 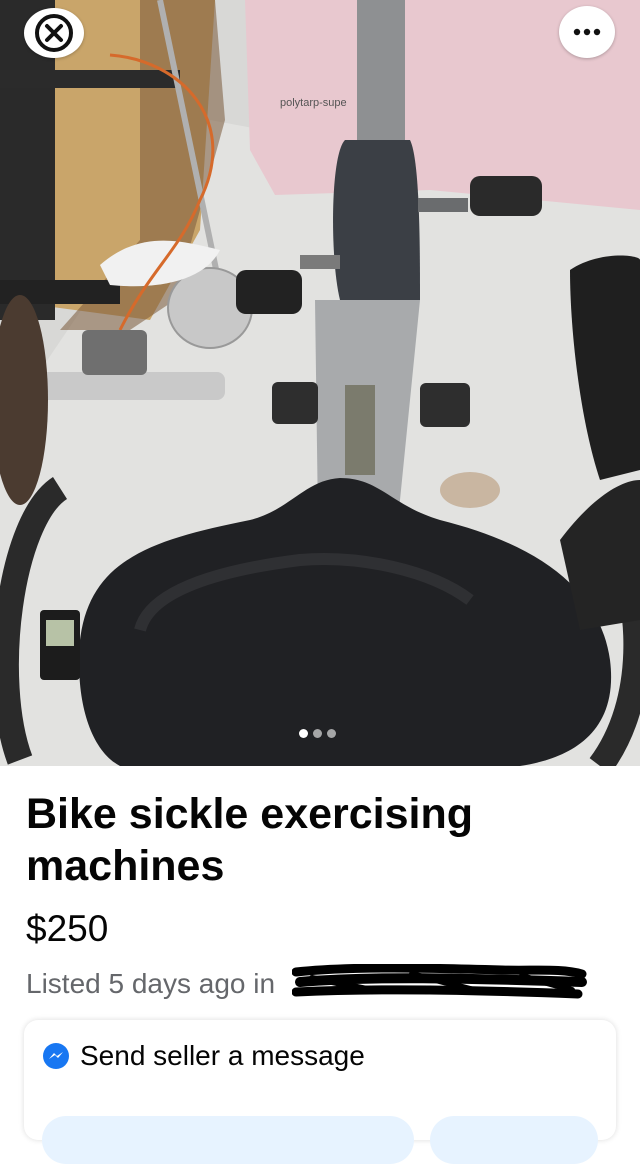 I want to click on send-message-label: Send seller a message, so click(x=222, y=1055).